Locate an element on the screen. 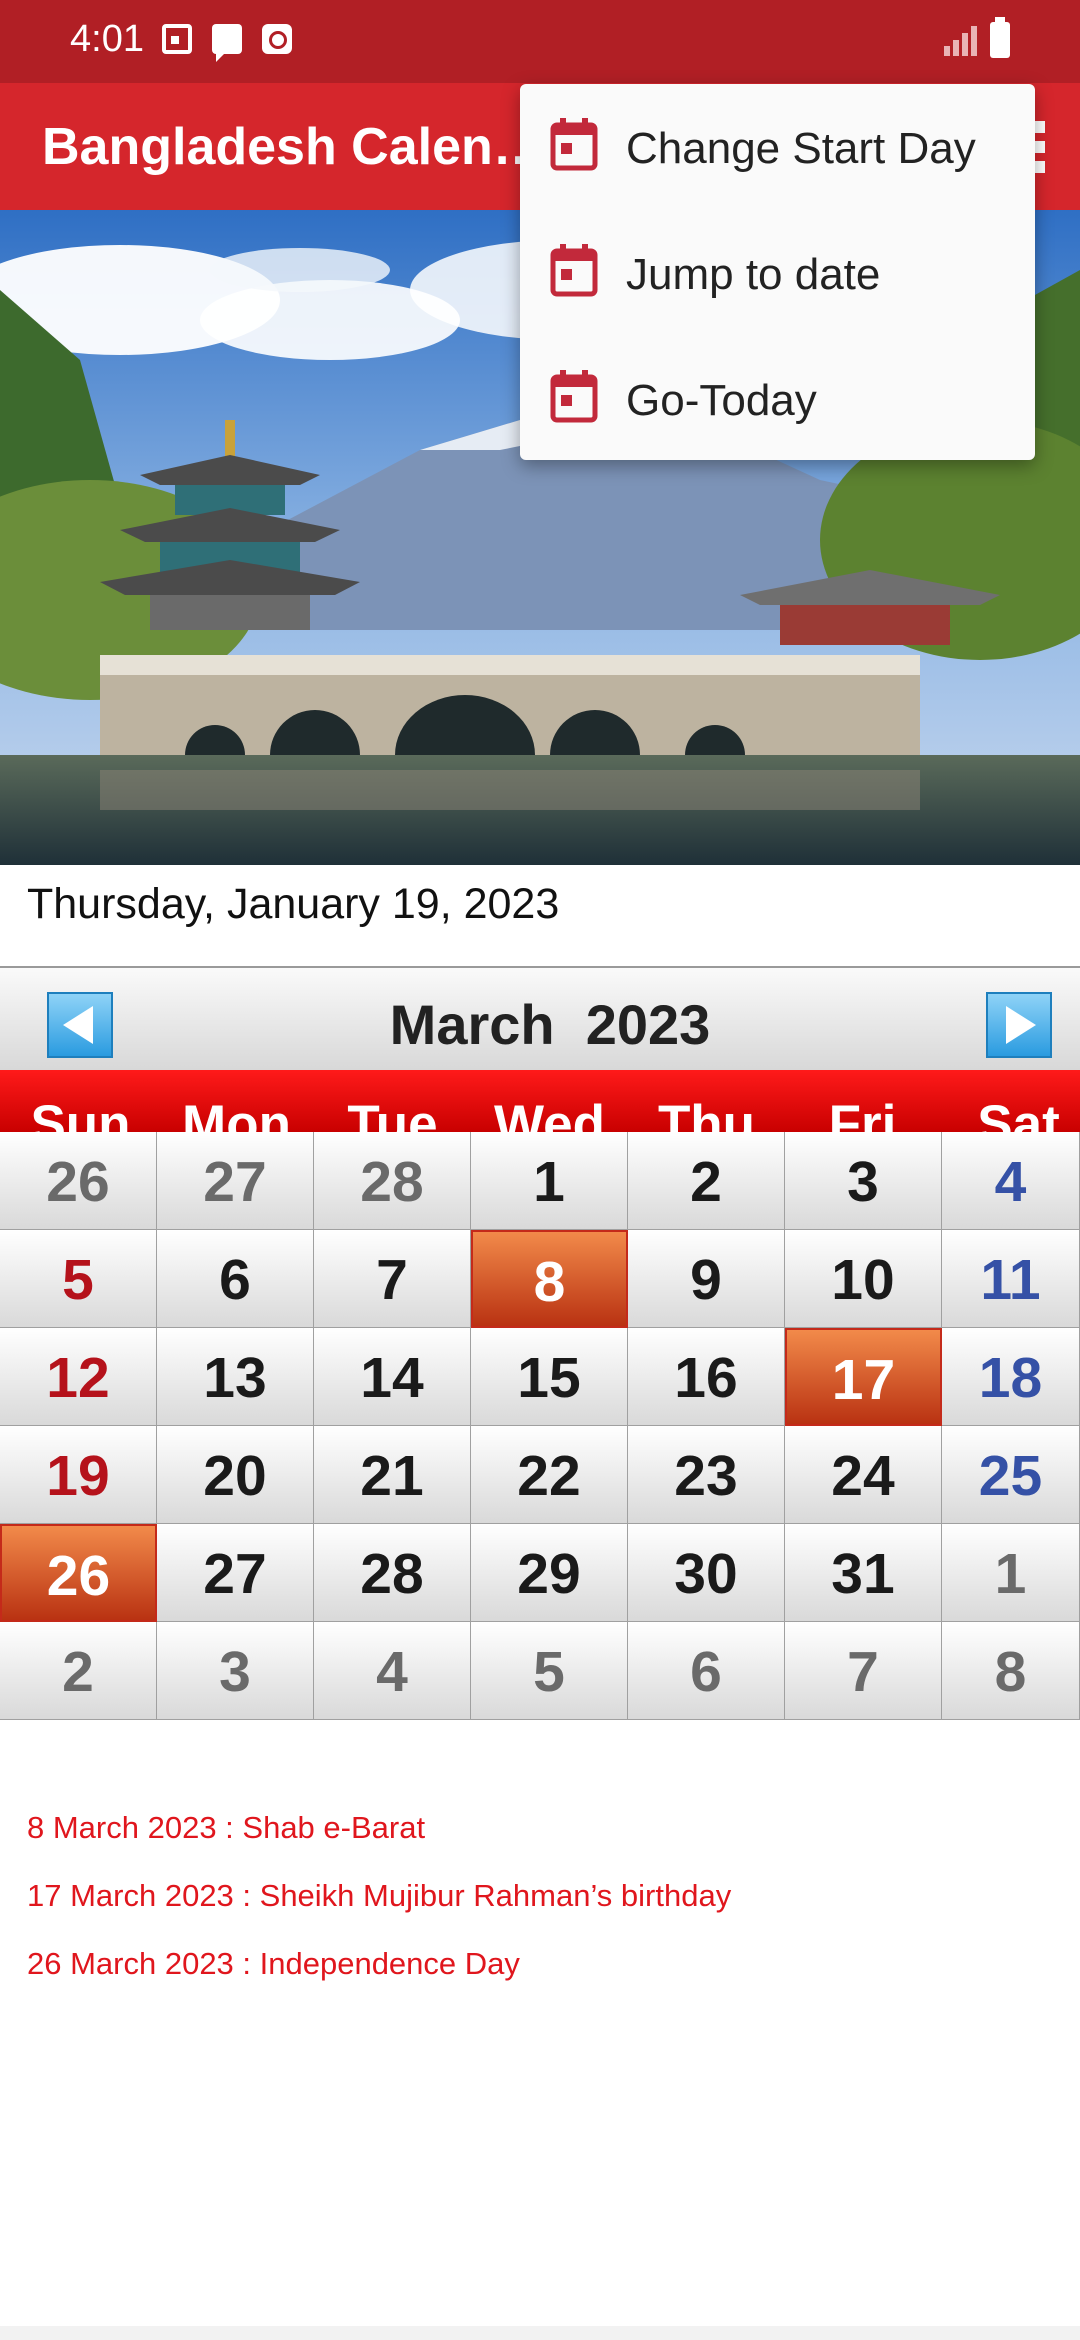 This screenshot has width=1080, height=2340. calendar-day-cell: 19 is located at coordinates (78, 1475).